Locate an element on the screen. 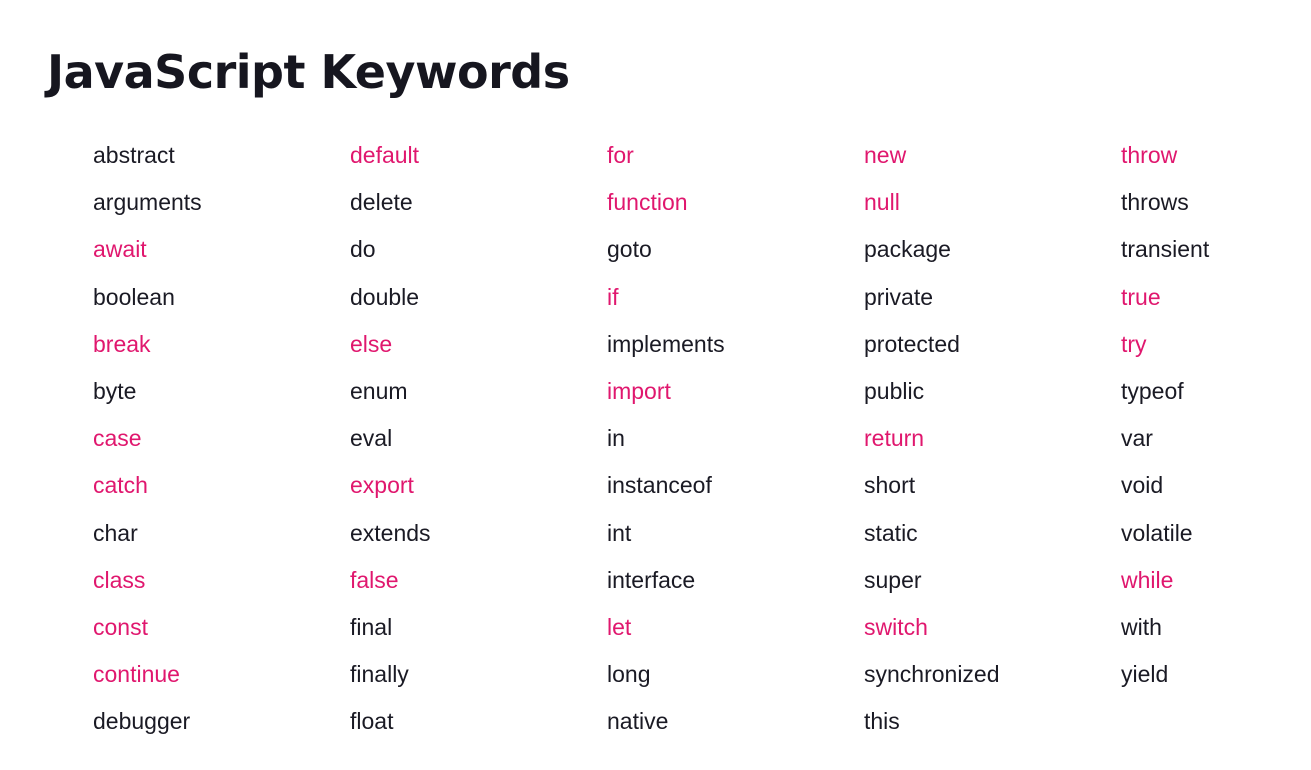  keyword-arguments: arguments is located at coordinates (147, 202).